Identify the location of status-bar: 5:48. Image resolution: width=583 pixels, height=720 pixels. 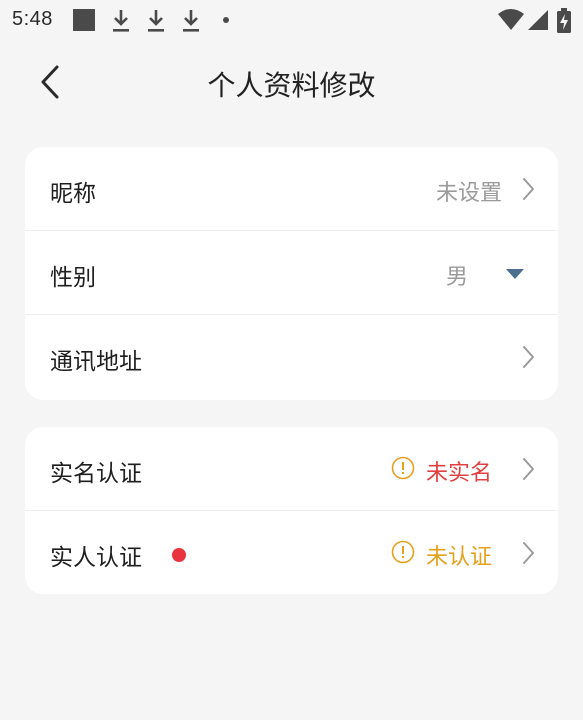
(291, 22).